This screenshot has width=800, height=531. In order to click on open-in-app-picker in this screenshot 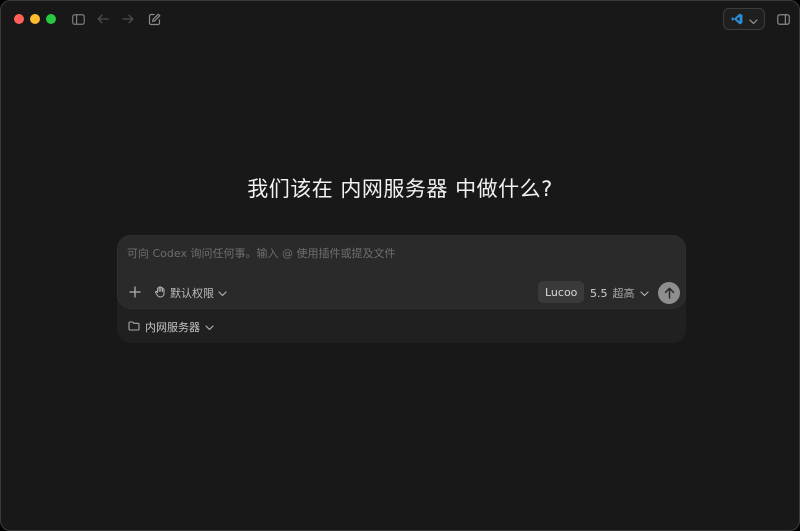, I will do `click(744, 19)`.